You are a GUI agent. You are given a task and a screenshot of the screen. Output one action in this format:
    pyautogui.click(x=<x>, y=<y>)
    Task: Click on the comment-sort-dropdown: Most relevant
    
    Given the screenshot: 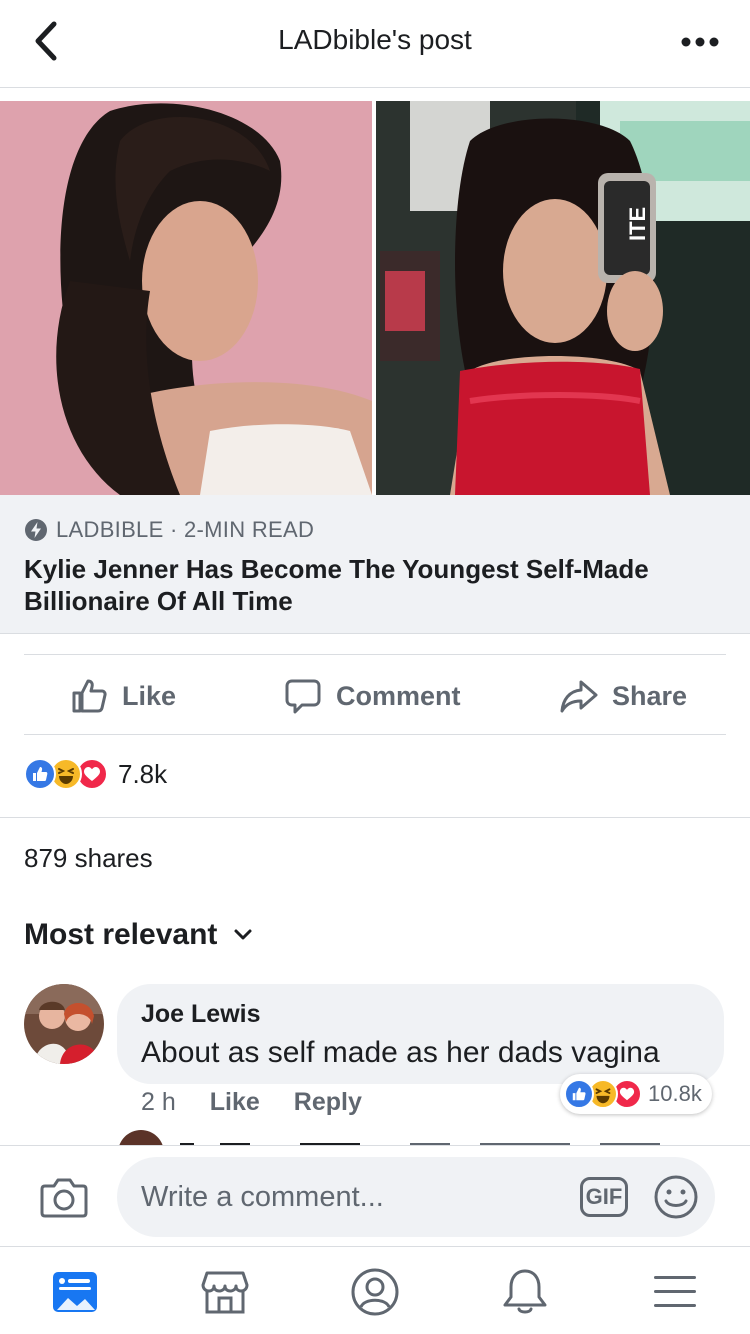 What is the action you would take?
    pyautogui.click(x=138, y=935)
    